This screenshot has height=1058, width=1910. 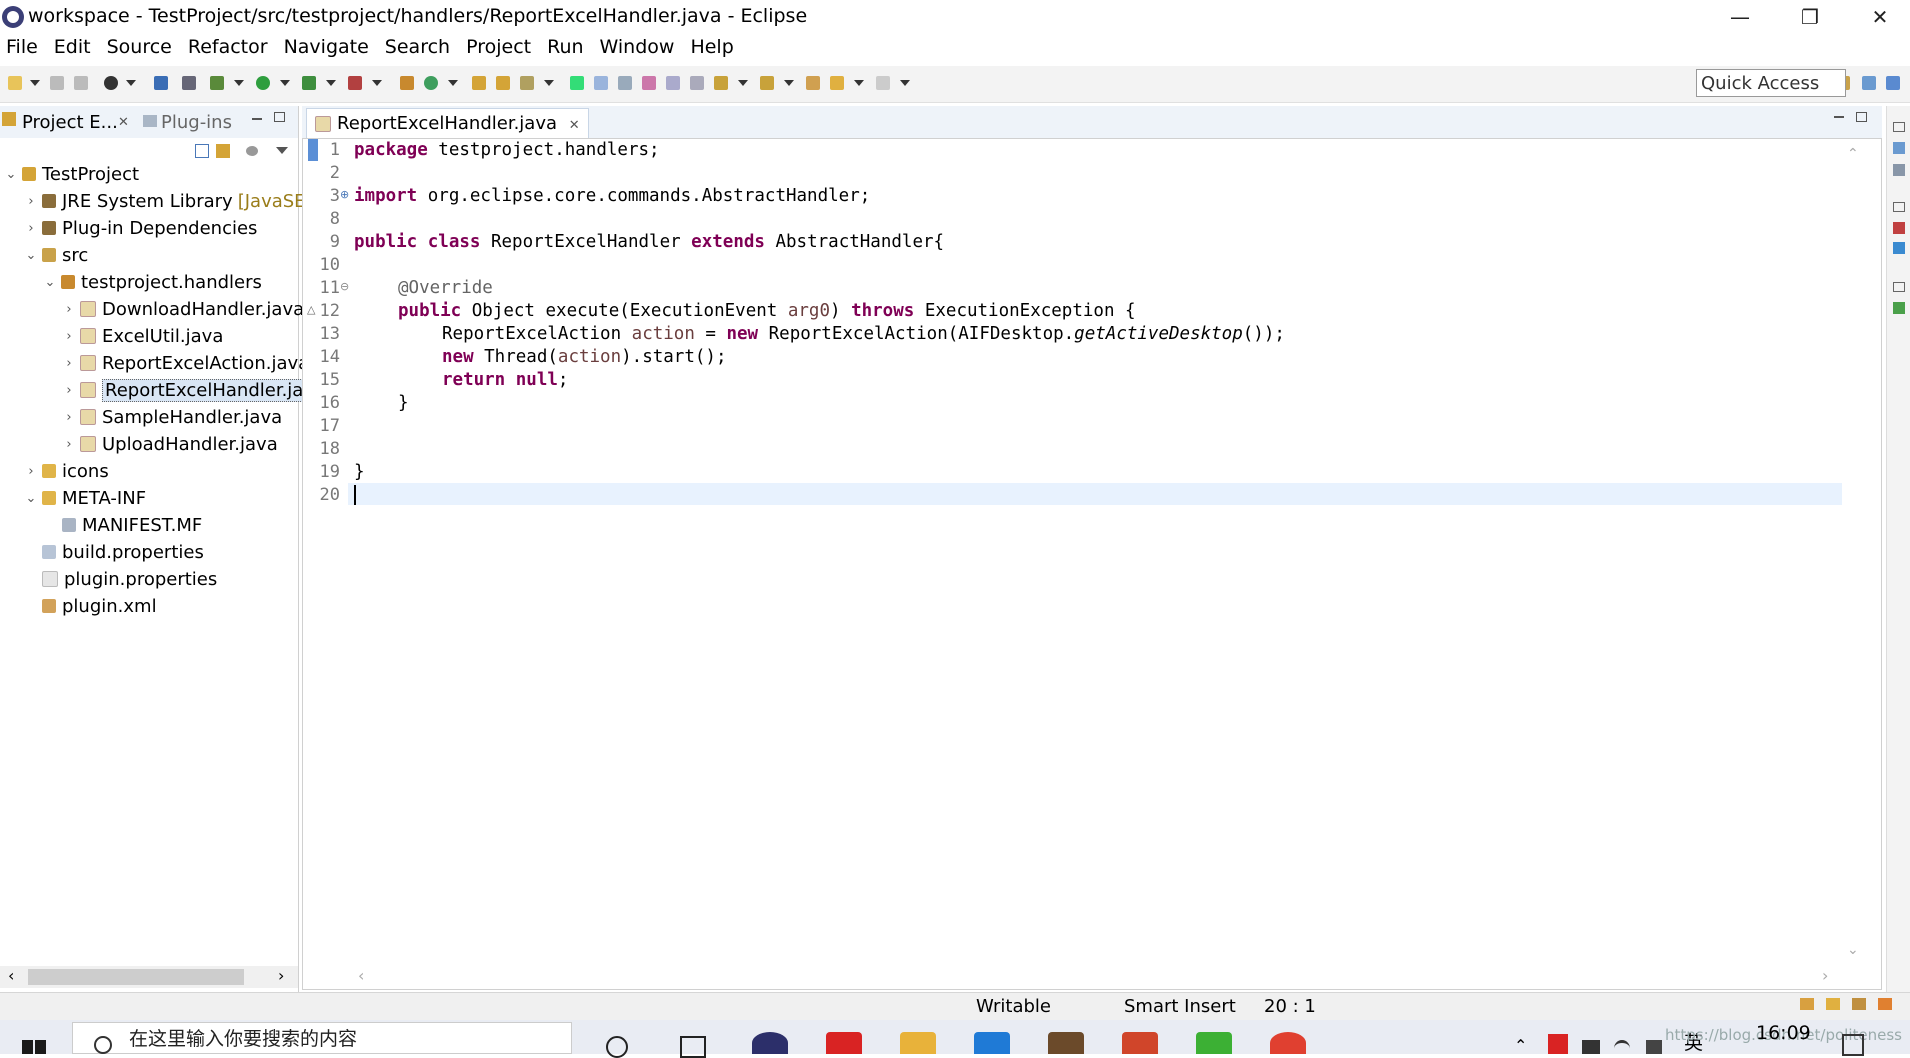 I want to click on menu-file: File, so click(x=24, y=48).